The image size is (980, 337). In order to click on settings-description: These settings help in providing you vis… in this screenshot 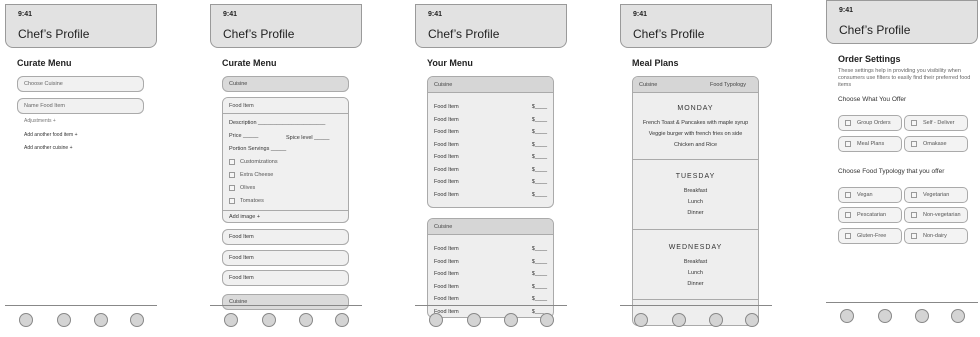, I will do `click(904, 78)`.